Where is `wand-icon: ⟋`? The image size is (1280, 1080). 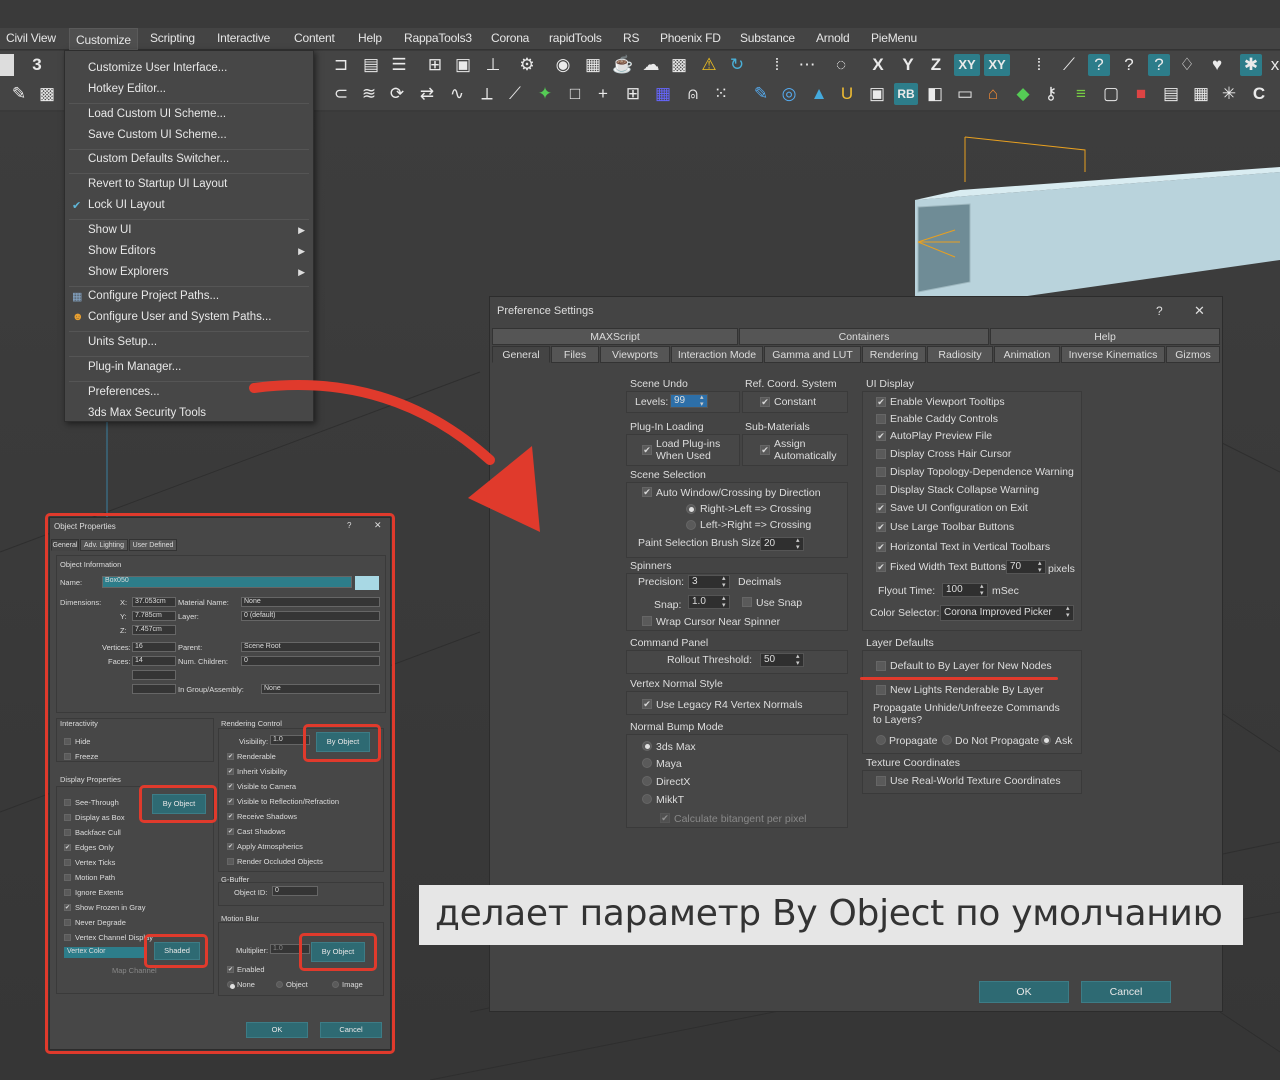 wand-icon: ⟋ is located at coordinates (515, 94).